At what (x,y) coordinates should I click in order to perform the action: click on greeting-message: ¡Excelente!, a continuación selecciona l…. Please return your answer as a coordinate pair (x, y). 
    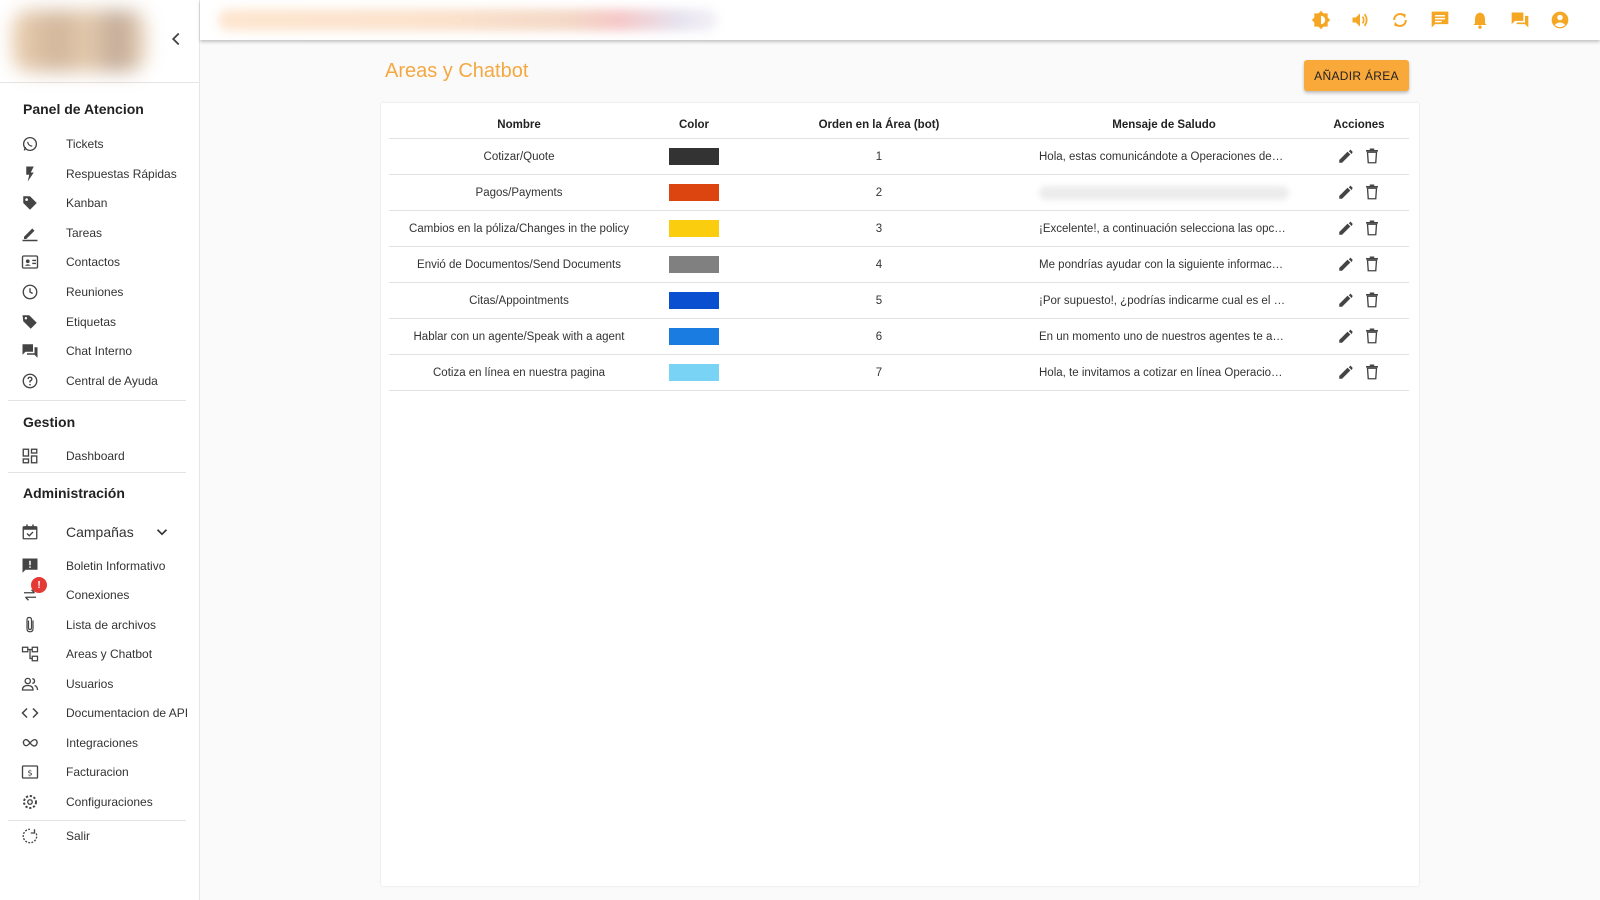
    Looking at the image, I should click on (1162, 228).